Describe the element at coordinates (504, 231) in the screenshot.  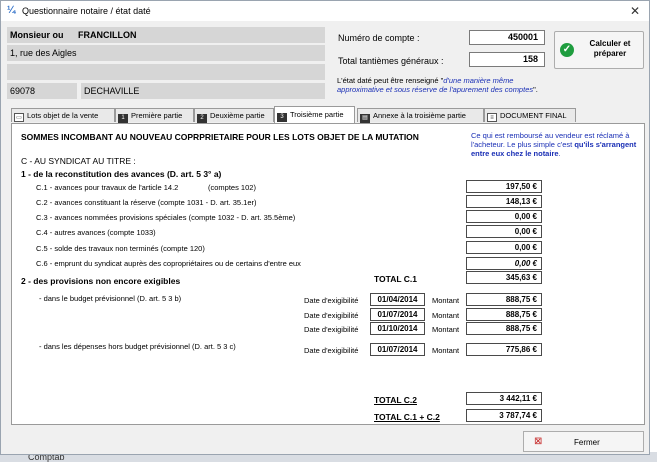
I see `item-c4-amount: 0,00 €` at that location.